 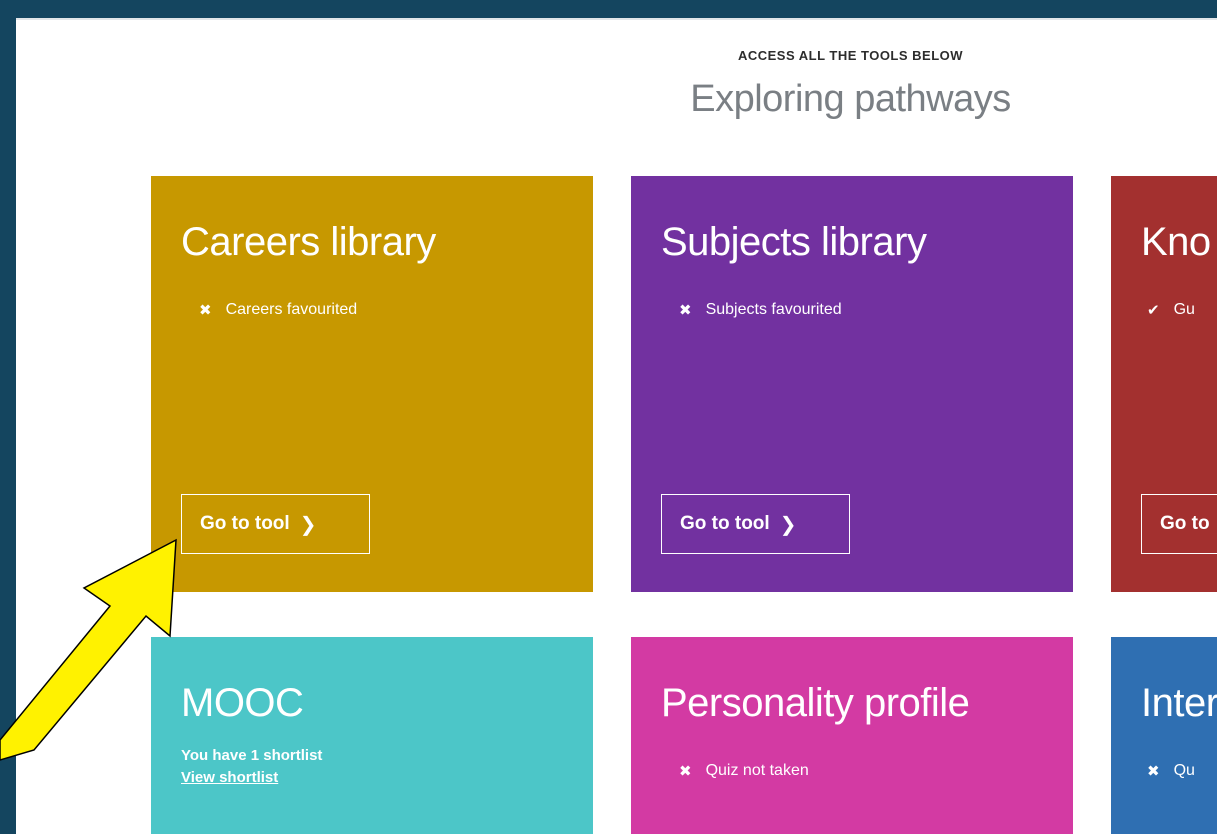 What do you see at coordinates (252, 755) in the screenshot?
I see `shortlist-count: You have 1 shortlist` at bounding box center [252, 755].